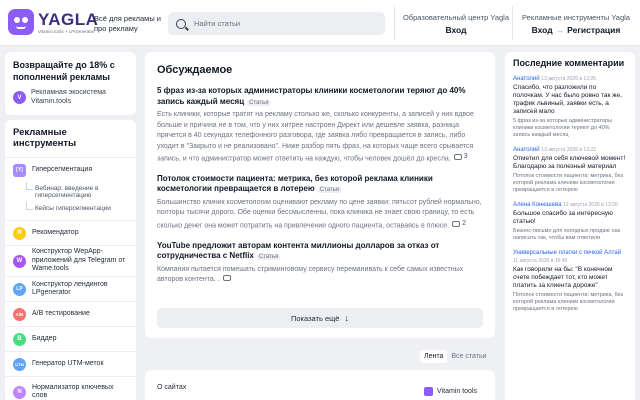 The width and height of the screenshot is (640, 400). What do you see at coordinates (226, 278) in the screenshot?
I see `comment-count` at bounding box center [226, 278].